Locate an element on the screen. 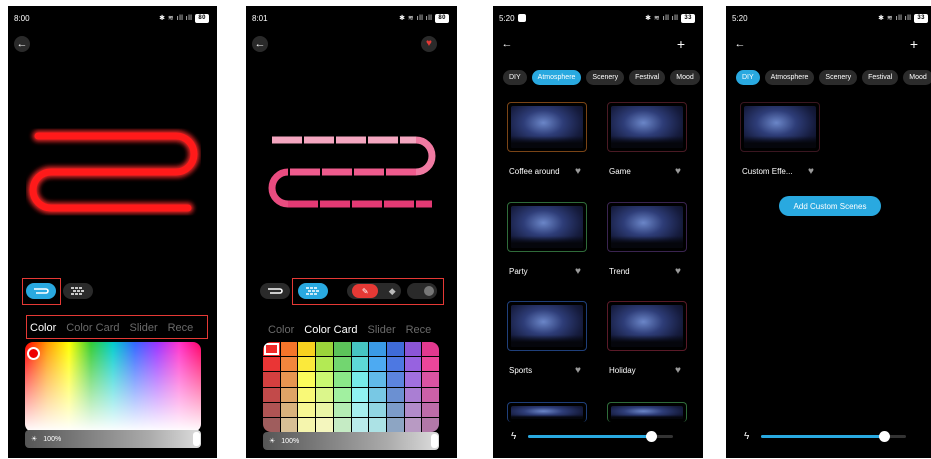  color-wheel-palette is located at coordinates (113, 387).